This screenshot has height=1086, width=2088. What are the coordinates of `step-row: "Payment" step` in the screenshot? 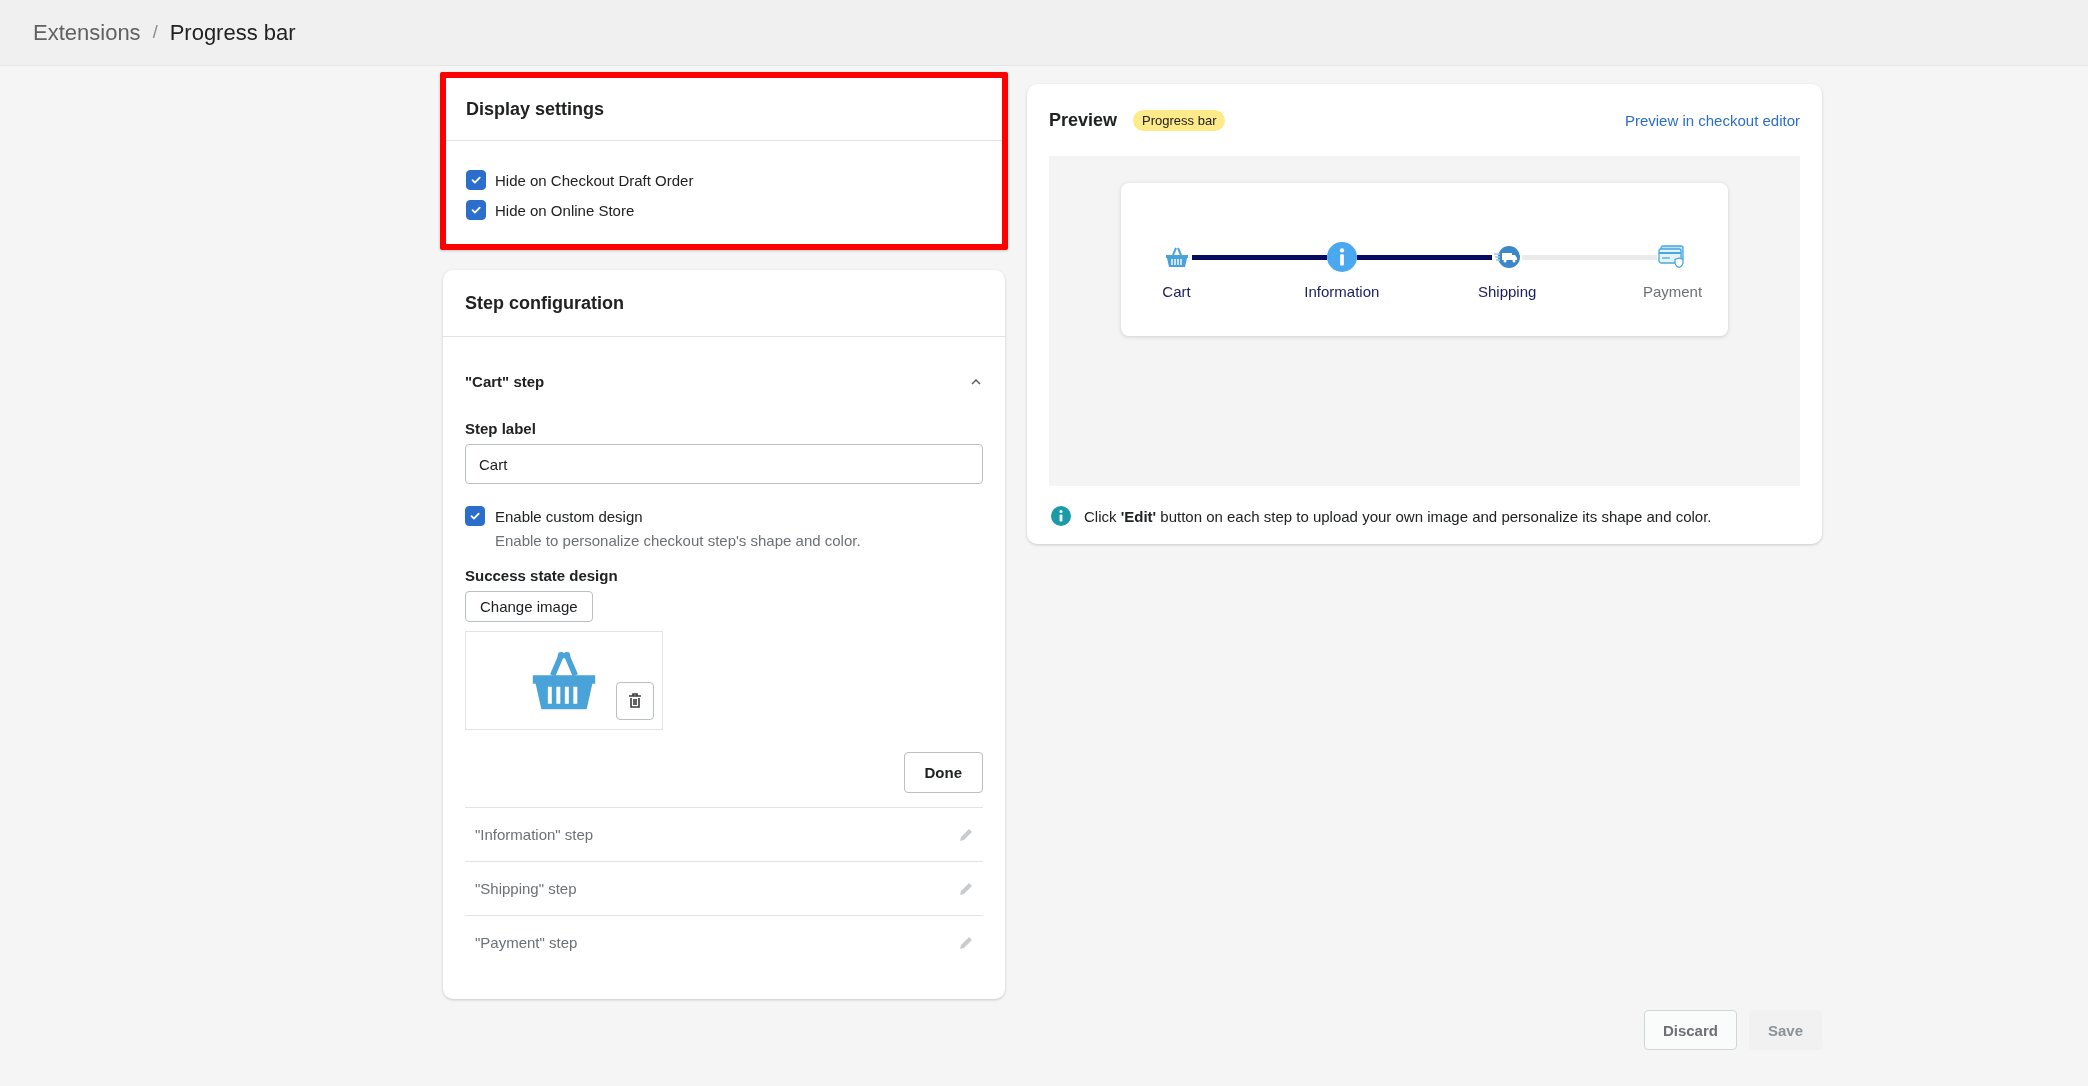 It's located at (526, 942).